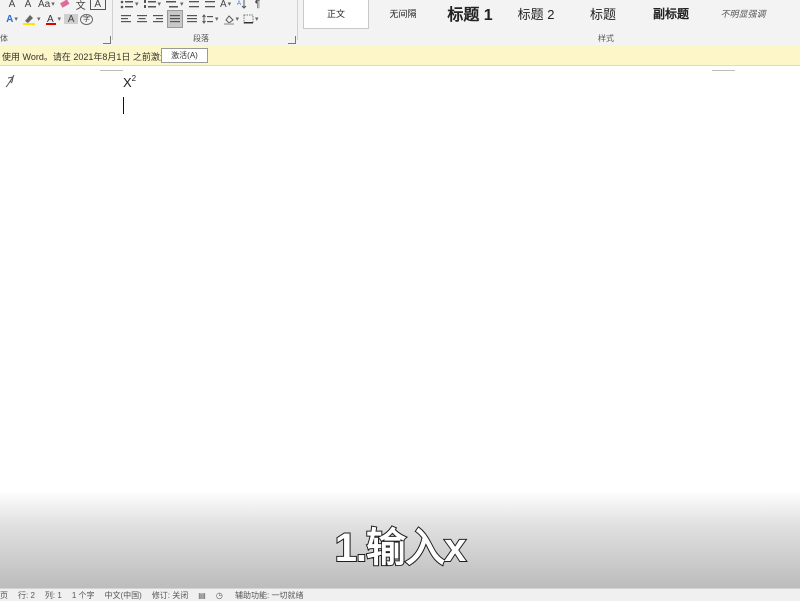 This screenshot has height=601, width=800. I want to click on font-group-row2: A ▾ ▾ A ▾ A 字, so click(49, 19).